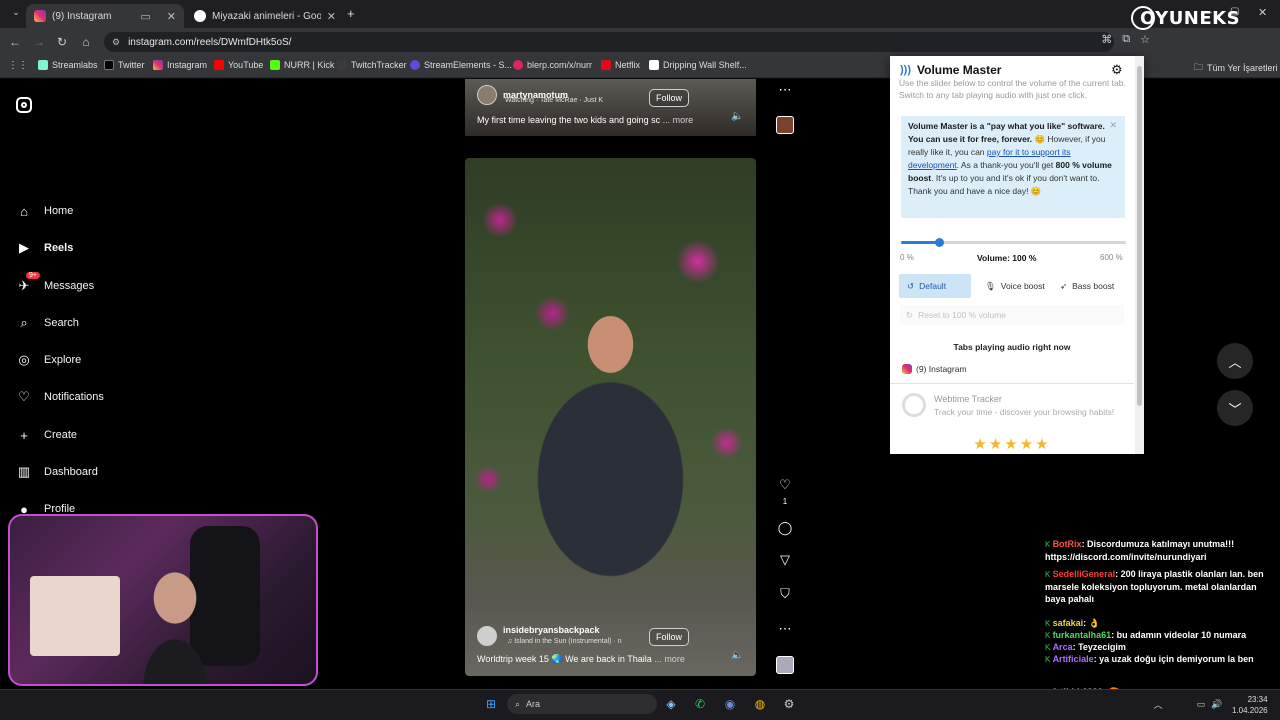 This screenshot has height=720, width=1280. I want to click on nav-dashboard: ▥ Dashboard, so click(57, 472).